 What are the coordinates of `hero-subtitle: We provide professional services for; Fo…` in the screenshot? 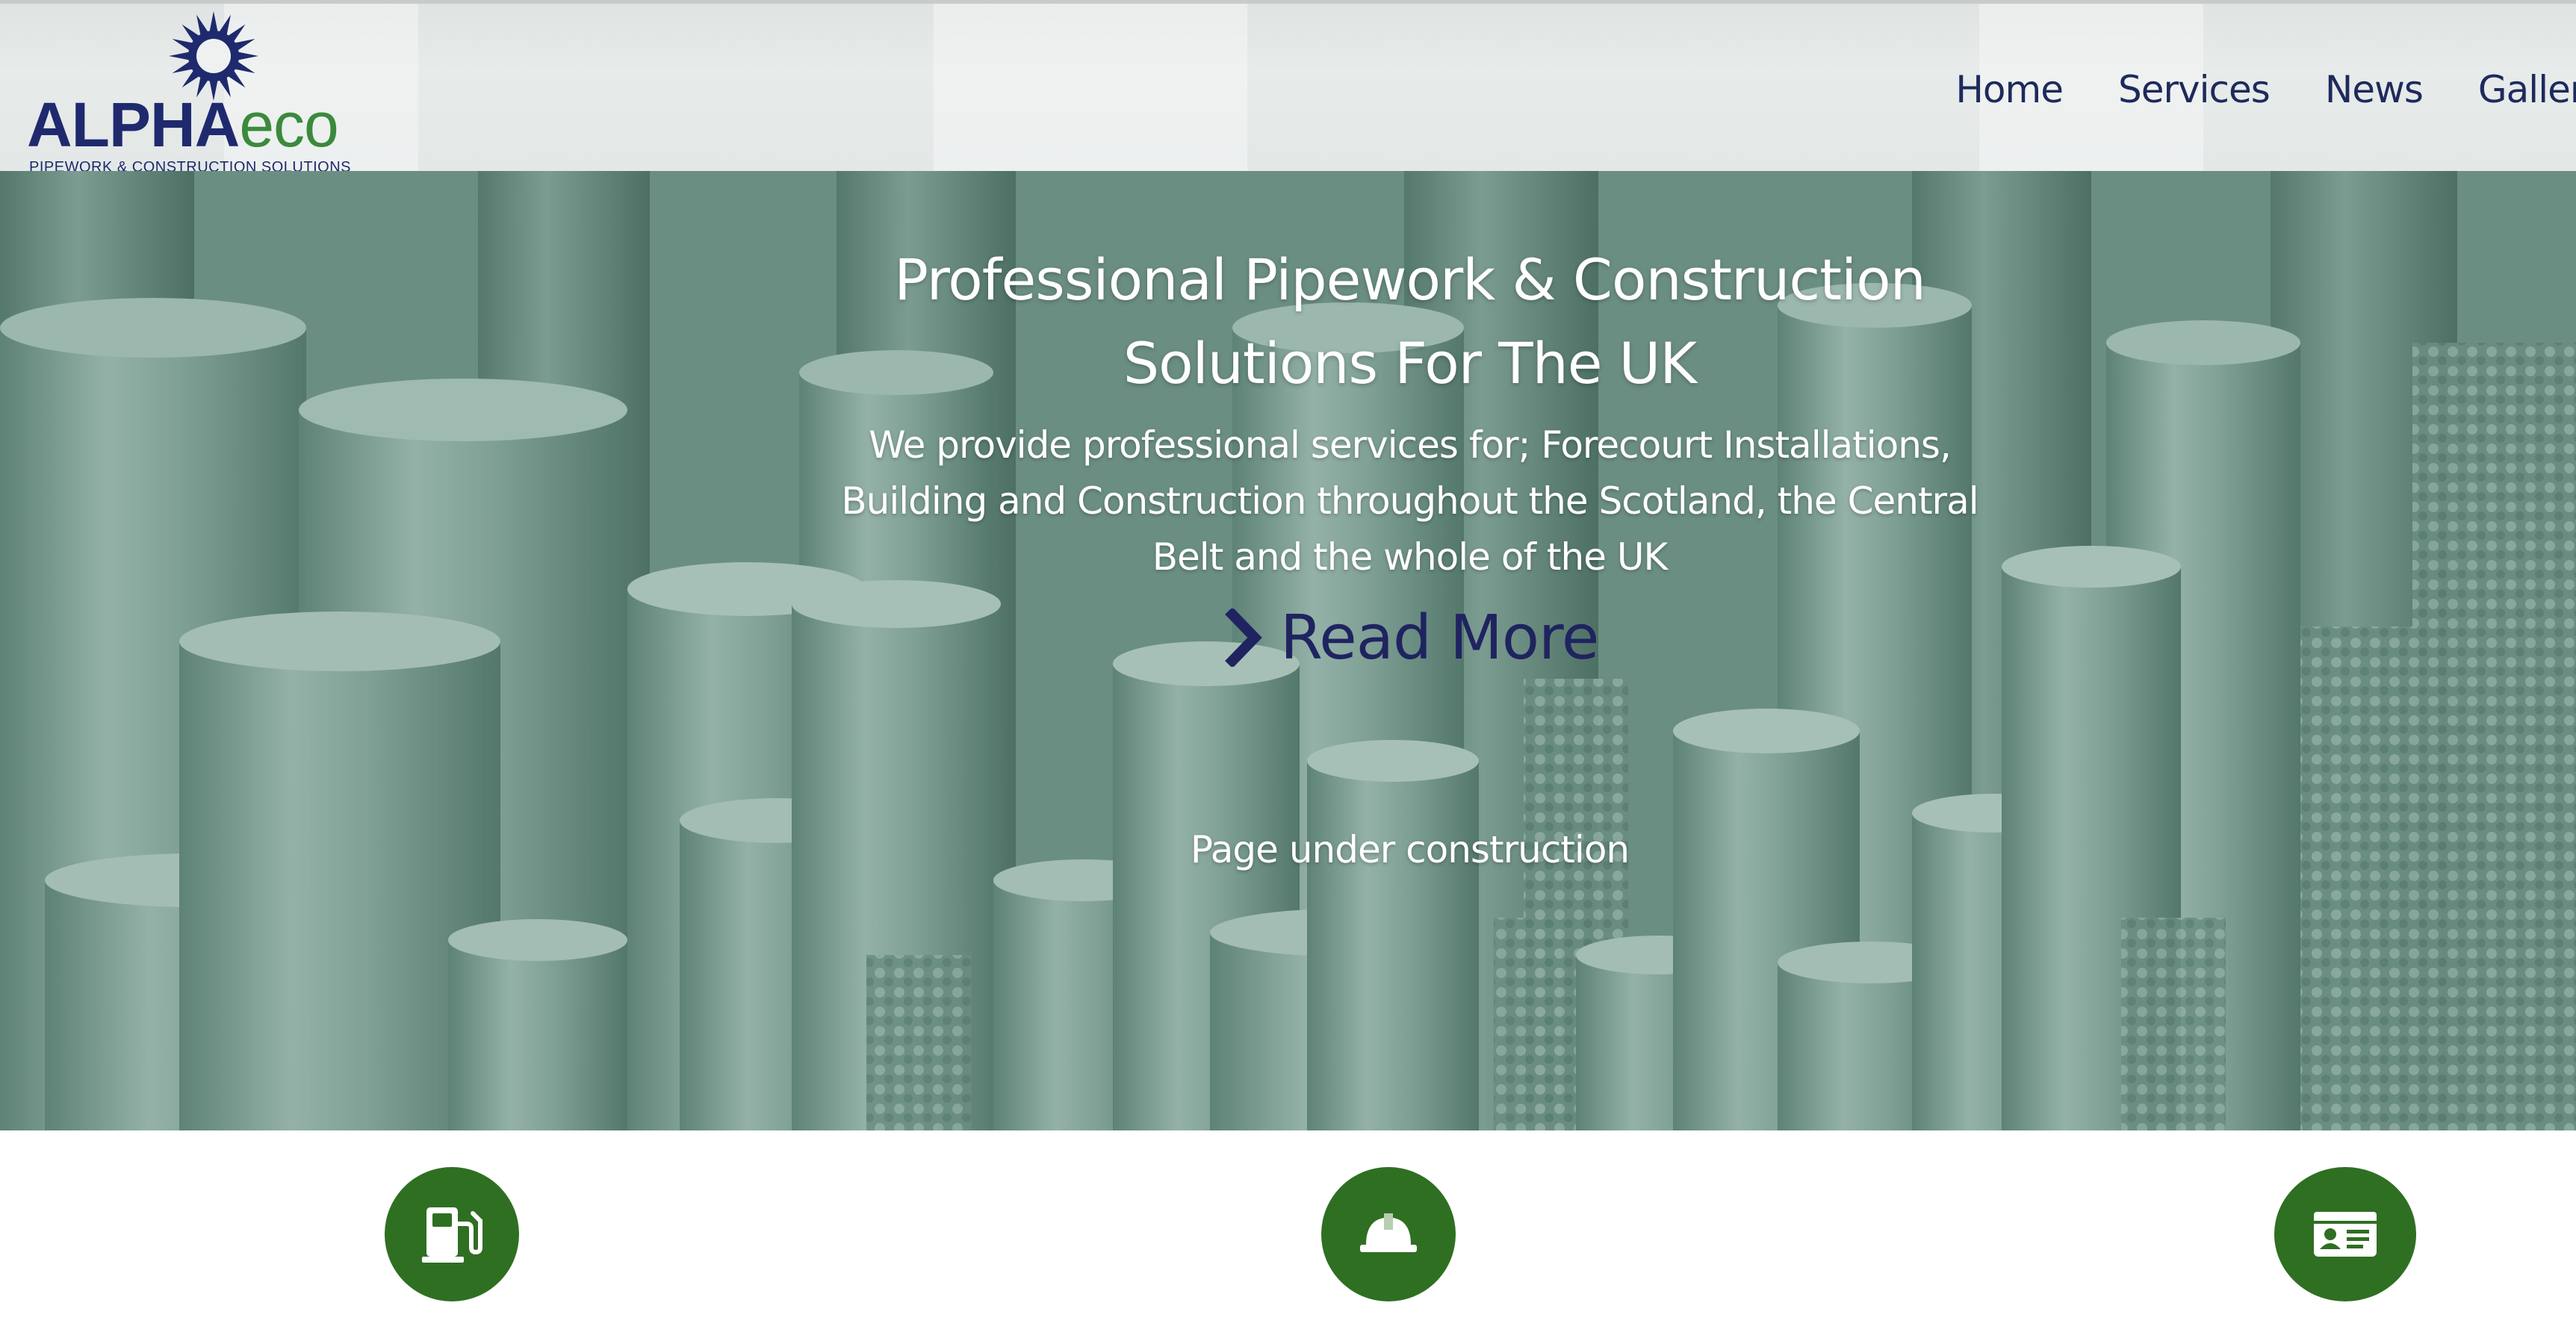 It's located at (1409, 501).